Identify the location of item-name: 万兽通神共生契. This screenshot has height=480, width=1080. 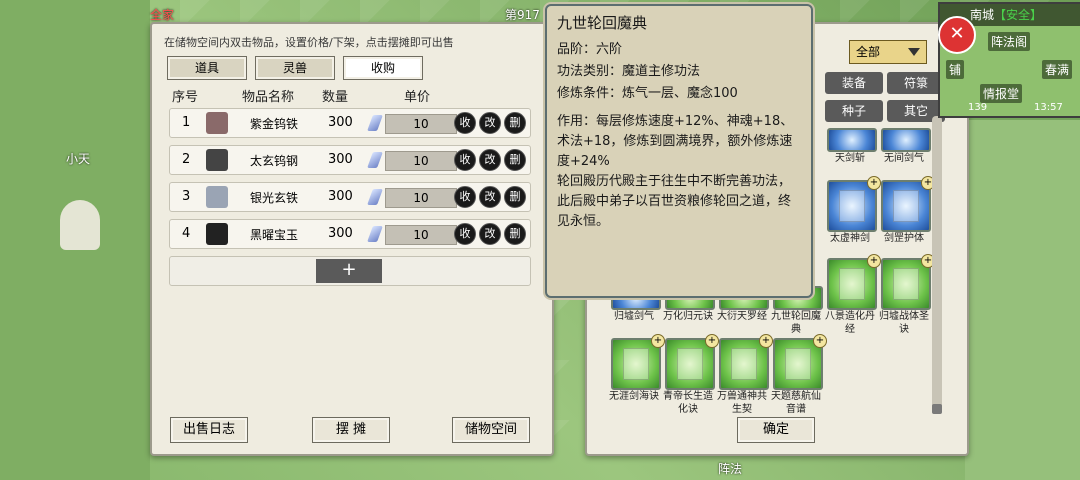
(742, 403).